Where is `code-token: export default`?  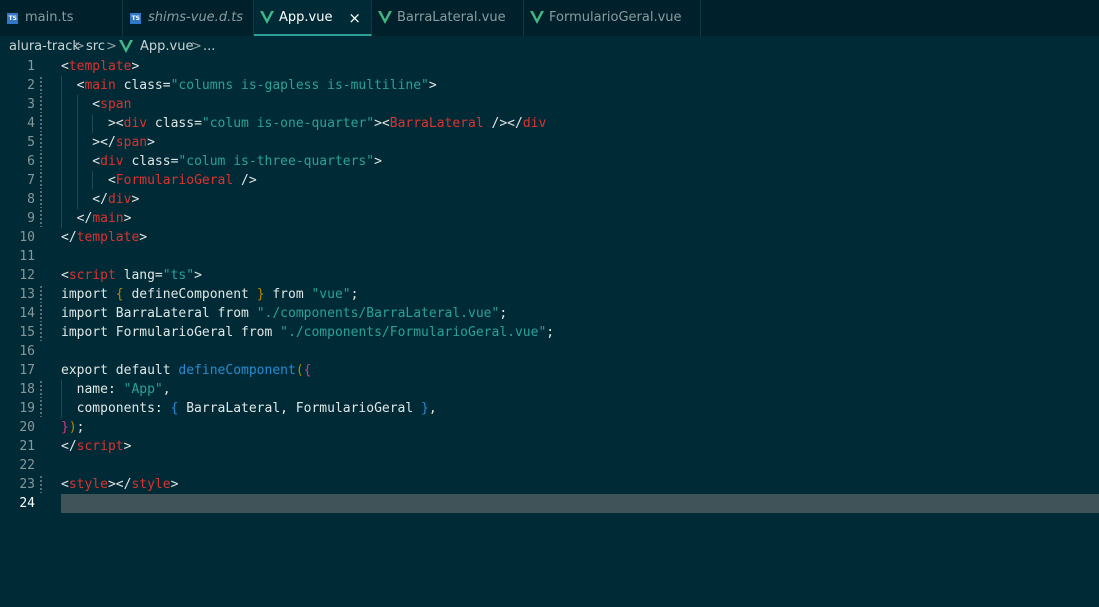
code-token: export default is located at coordinates (120, 370).